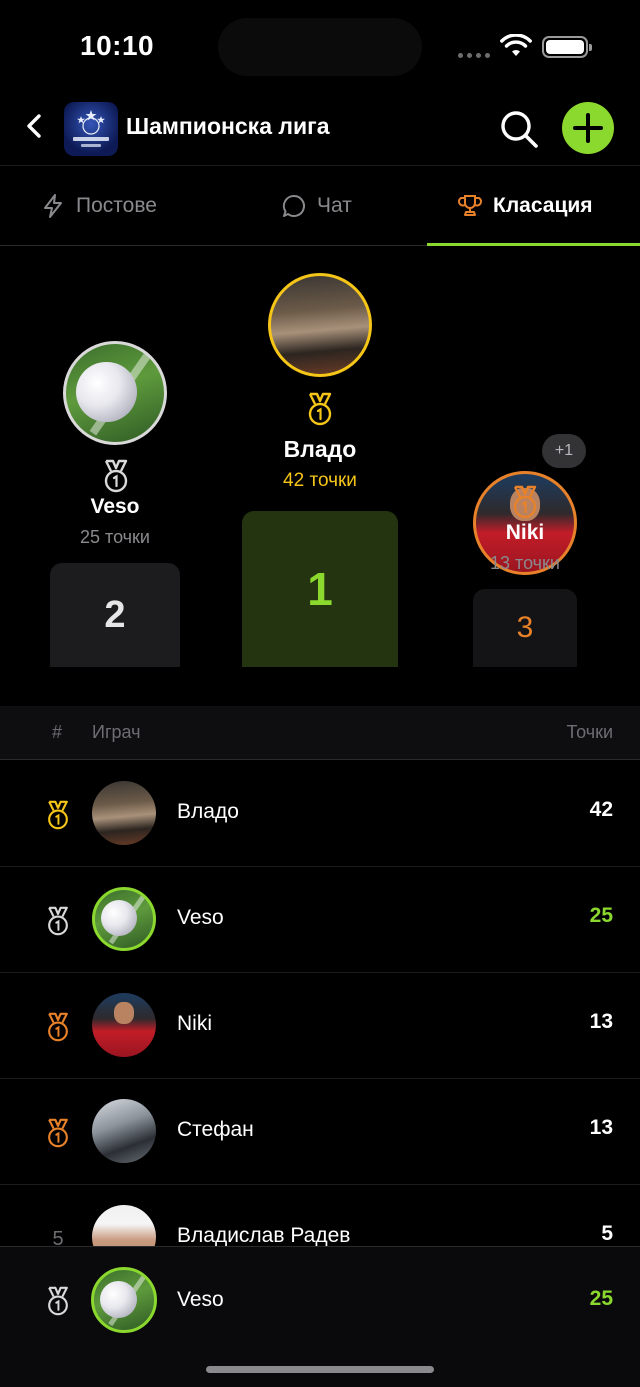  I want to click on ranking-table-header: # Играч Точки, so click(320, 733).